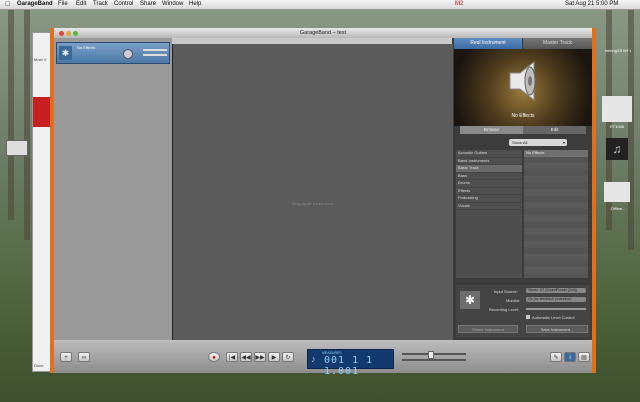 The image size is (640, 402). I want to click on desktop-icon: eeinngl15 M+1, so click(618, 50).